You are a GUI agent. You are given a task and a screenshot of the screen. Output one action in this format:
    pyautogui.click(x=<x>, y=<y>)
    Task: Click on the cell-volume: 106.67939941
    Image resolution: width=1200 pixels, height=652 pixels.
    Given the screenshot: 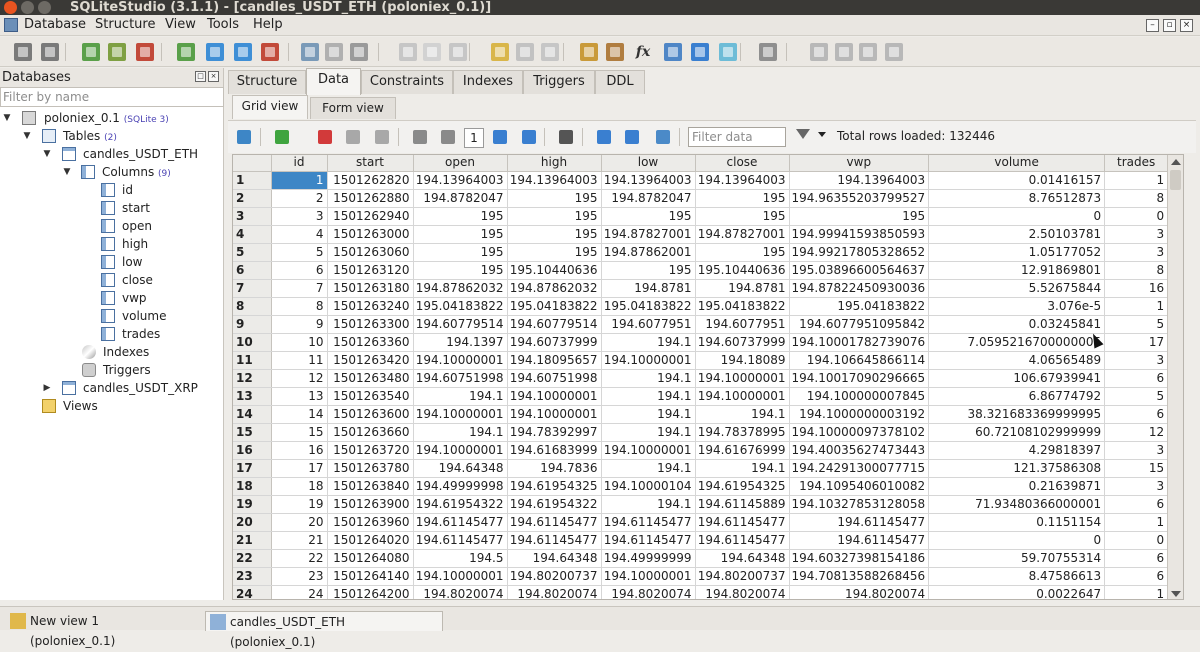 What is the action you would take?
    pyautogui.click(x=1017, y=378)
    